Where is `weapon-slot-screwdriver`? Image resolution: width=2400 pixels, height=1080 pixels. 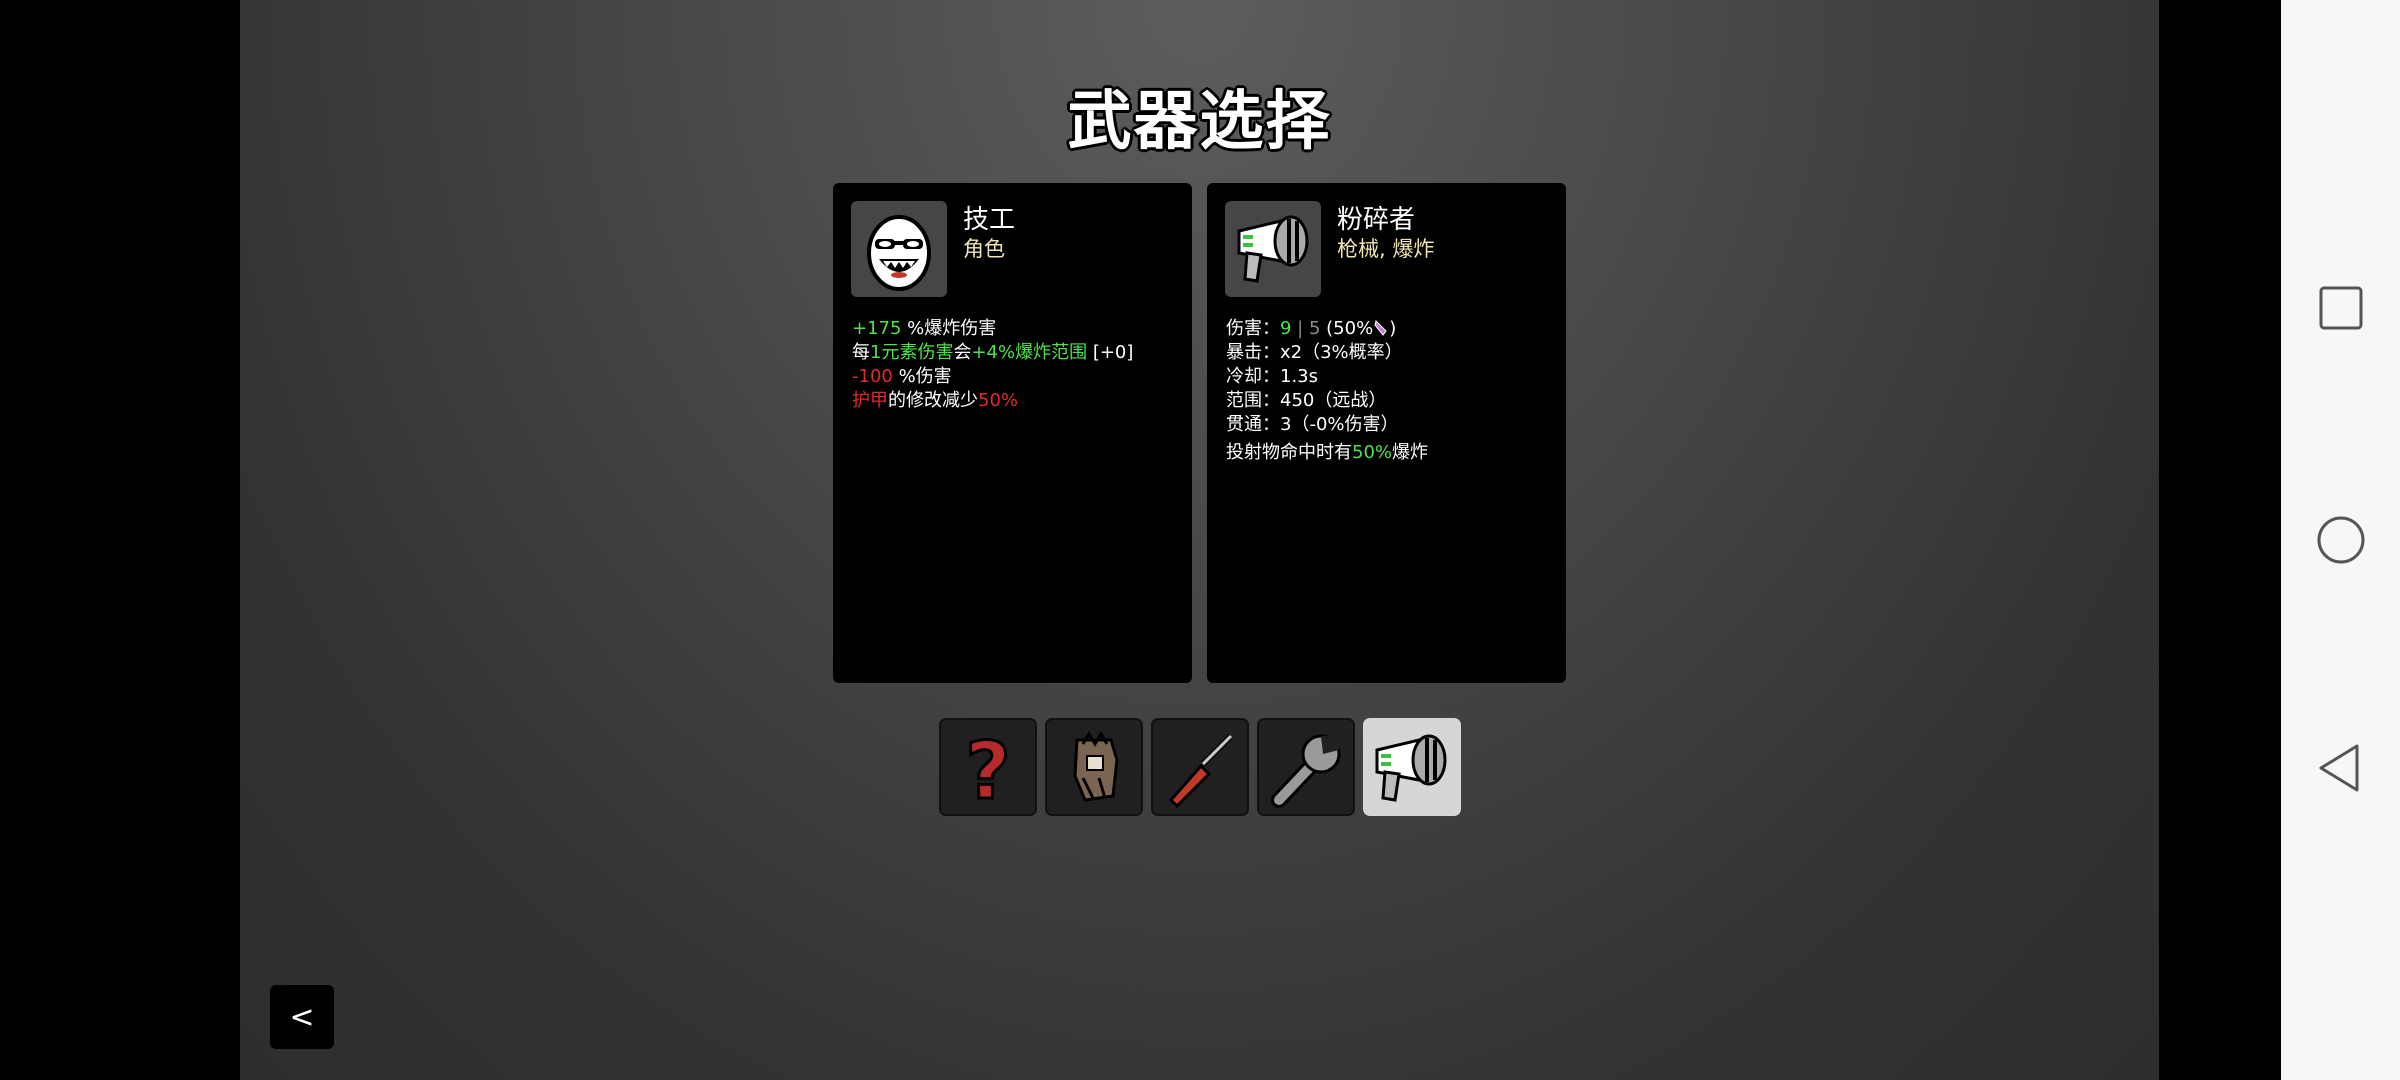 weapon-slot-screwdriver is located at coordinates (1200, 767).